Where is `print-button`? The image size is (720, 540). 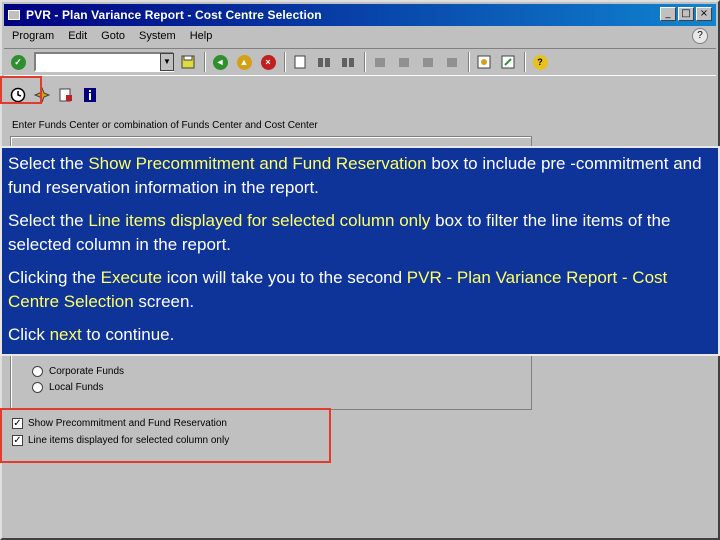
print-button is located at coordinates (300, 62).